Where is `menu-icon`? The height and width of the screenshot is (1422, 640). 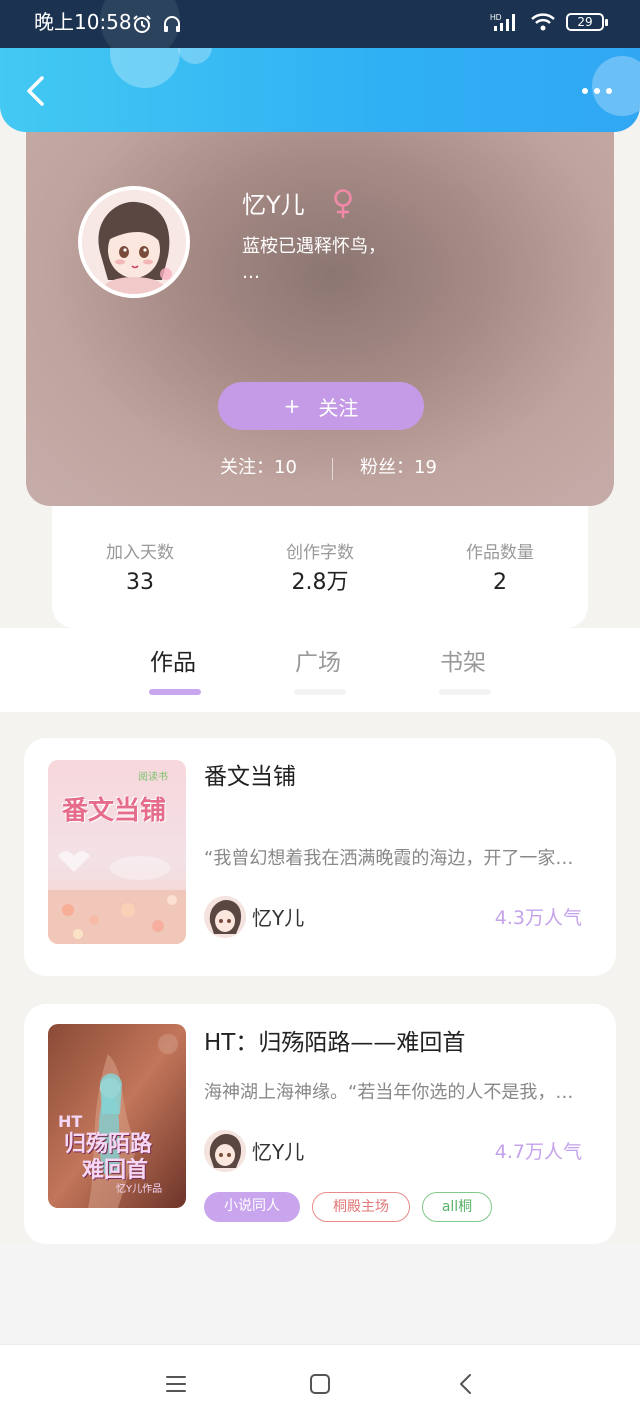 menu-icon is located at coordinates (176, 1384).